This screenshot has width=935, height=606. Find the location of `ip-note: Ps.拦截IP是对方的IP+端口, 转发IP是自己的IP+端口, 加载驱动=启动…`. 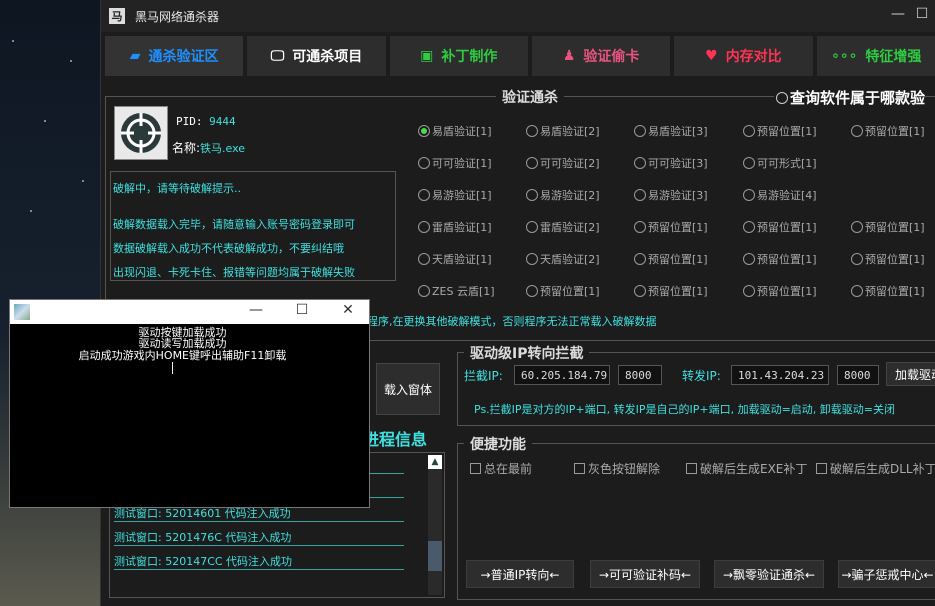

ip-note: Ps.拦截IP是对方的IP+端口, 转发IP是自己的IP+端口, 加载驱动=启动… is located at coordinates (685, 409).